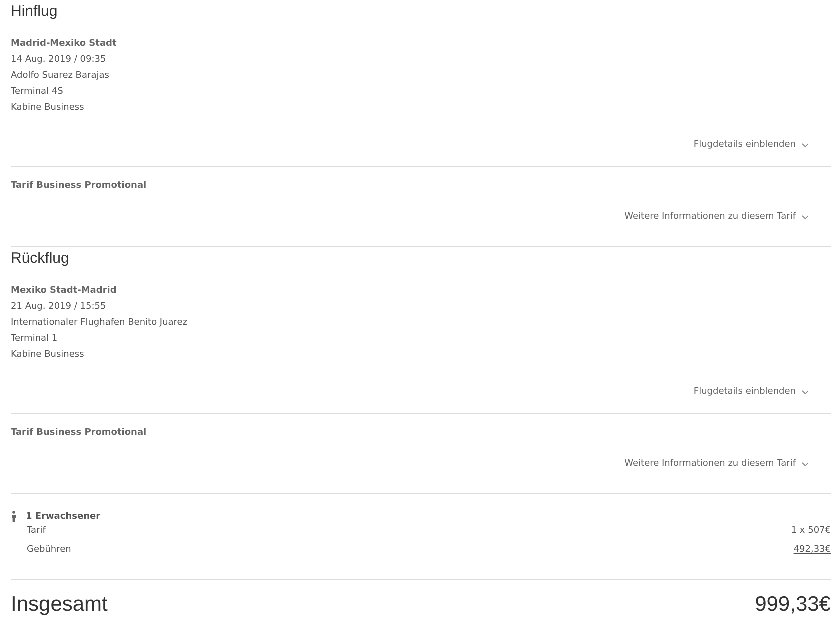  I want to click on flight-detail: 21 Aug. 2019 / 15:55, so click(59, 307).